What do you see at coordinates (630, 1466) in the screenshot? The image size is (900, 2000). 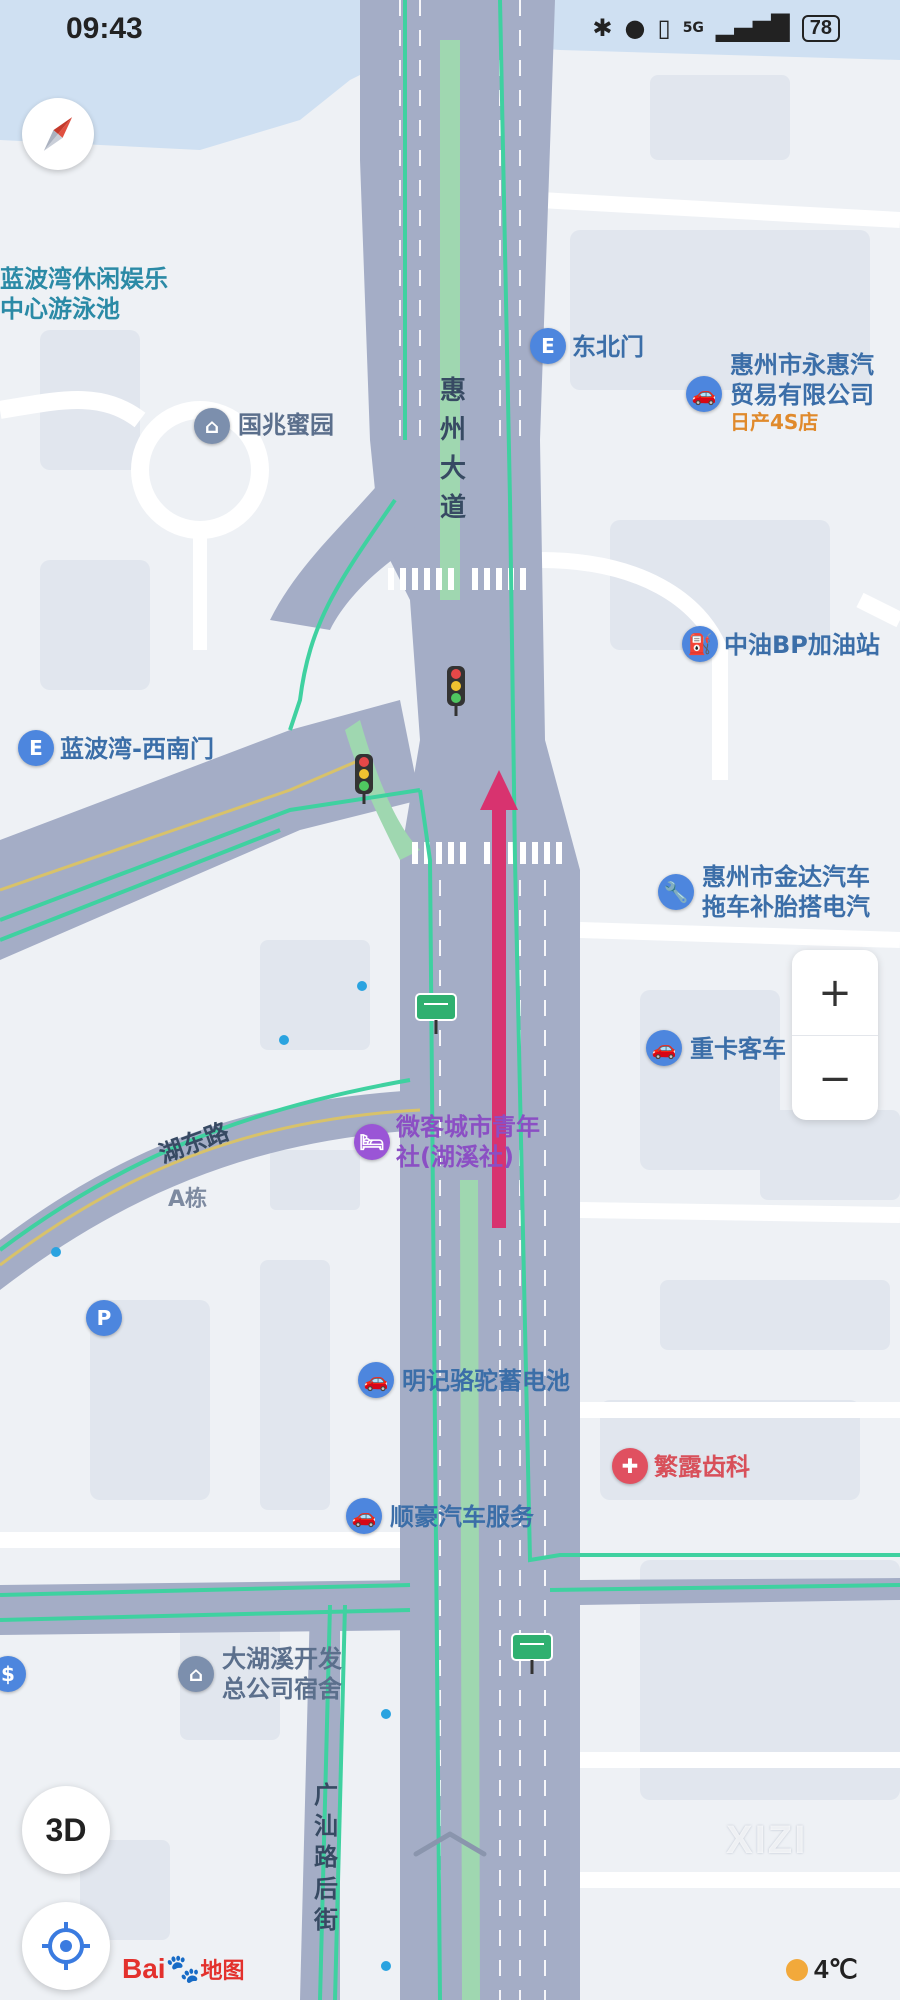 I see `dental-pin-icon: ✚` at bounding box center [630, 1466].